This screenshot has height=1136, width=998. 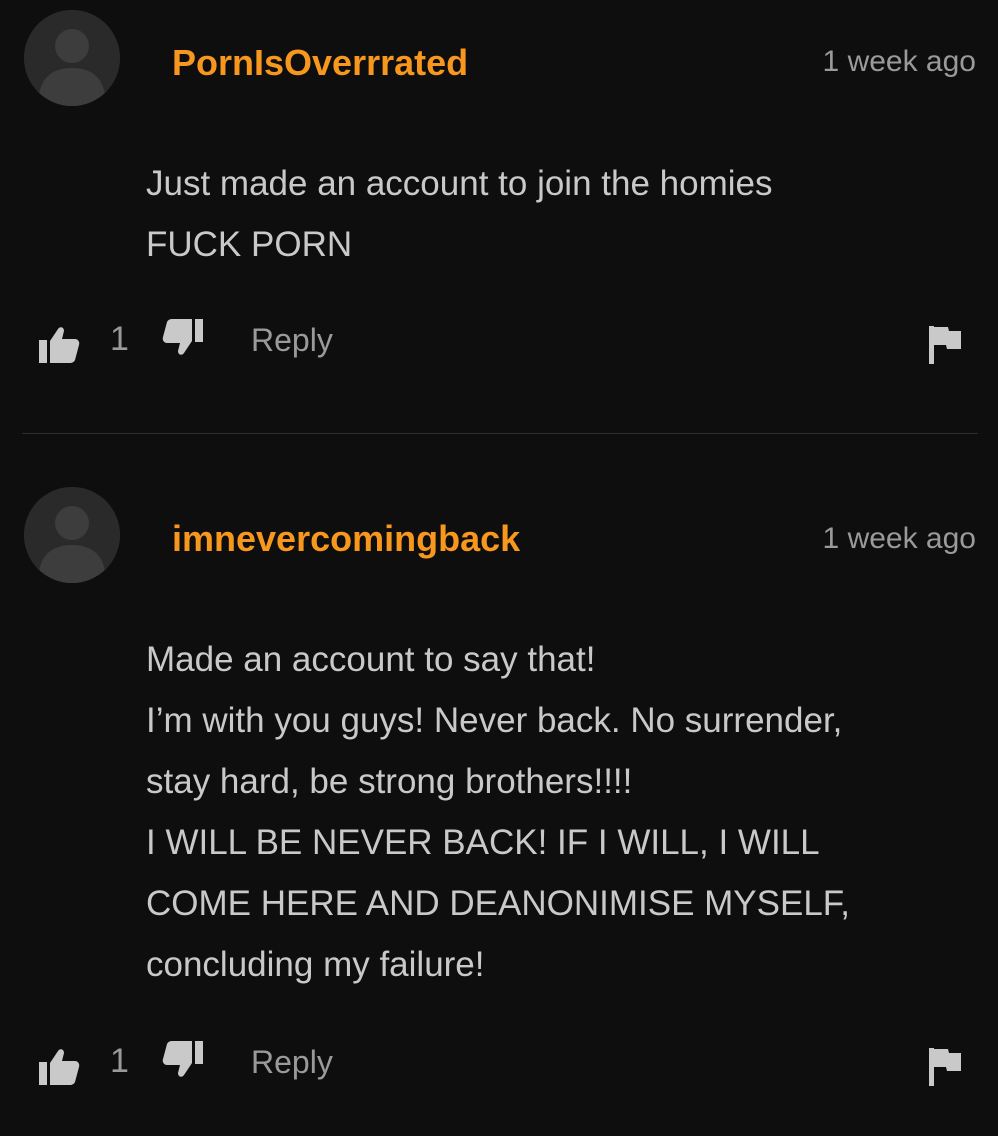 I want to click on comment-body-line: concluding my failure!, so click(x=315, y=964).